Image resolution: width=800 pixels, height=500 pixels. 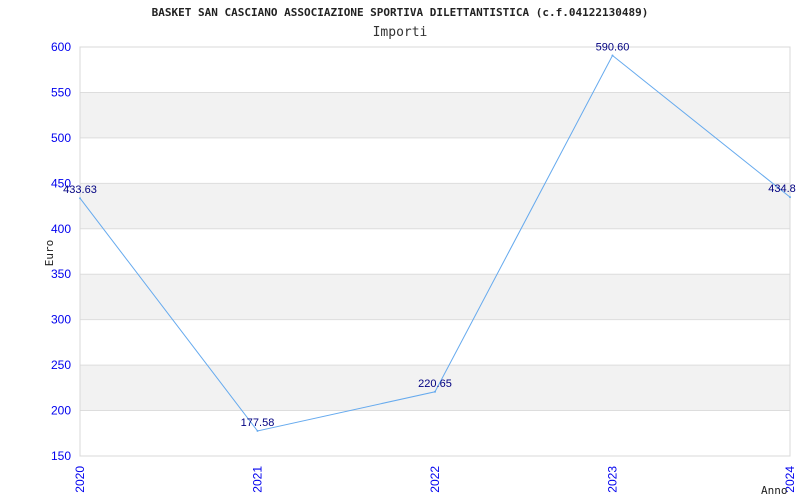 What do you see at coordinates (61, 365) in the screenshot?
I see `y-tick-label: 250` at bounding box center [61, 365].